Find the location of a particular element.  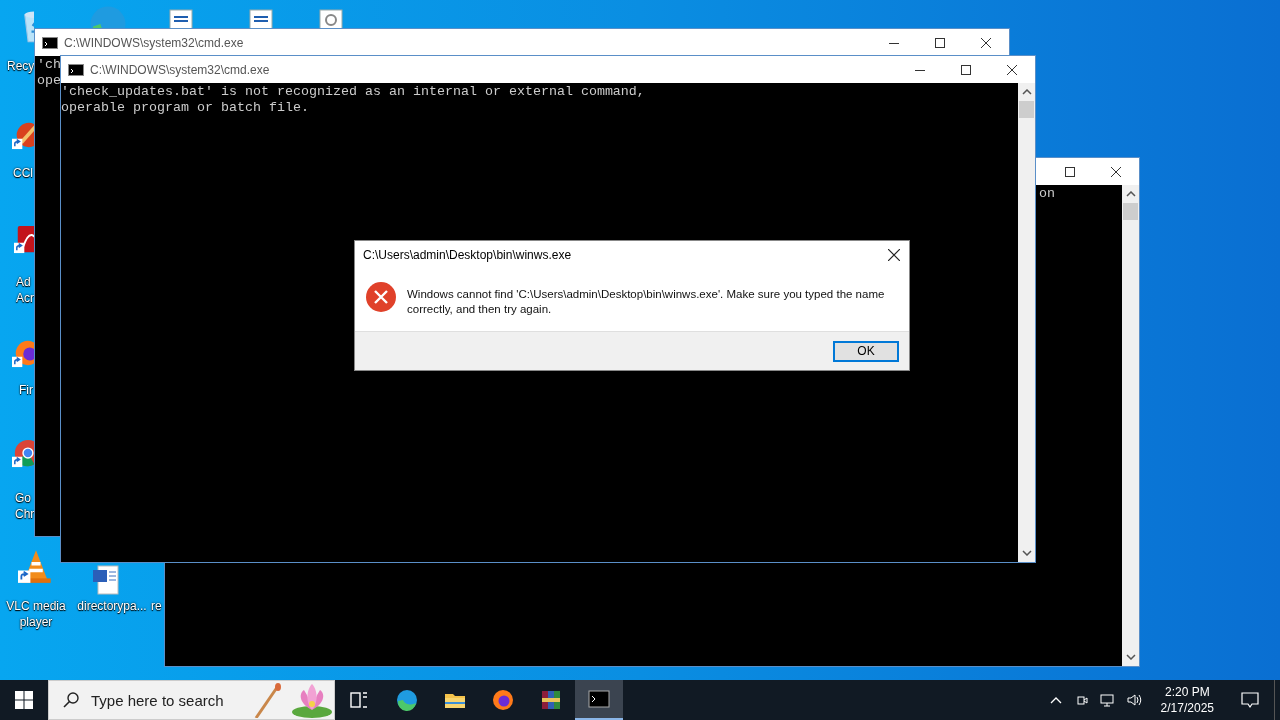

pdf-icon is located at coordinates (24, 239).